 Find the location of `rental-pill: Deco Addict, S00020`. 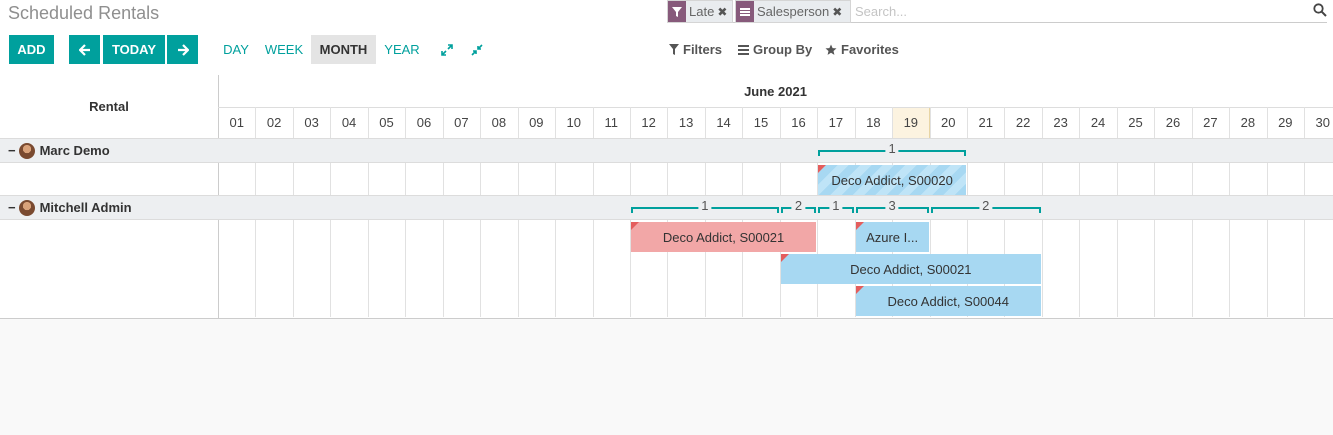

rental-pill: Deco Addict, S00020 is located at coordinates (892, 180).